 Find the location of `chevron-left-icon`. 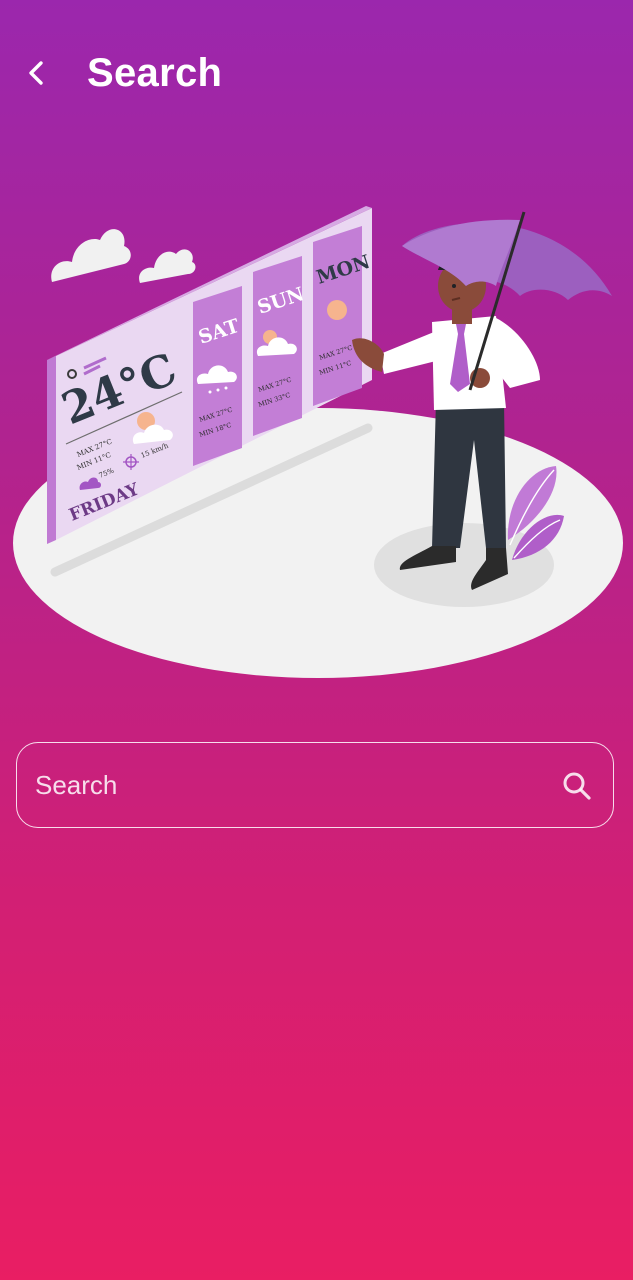

chevron-left-icon is located at coordinates (36, 73).